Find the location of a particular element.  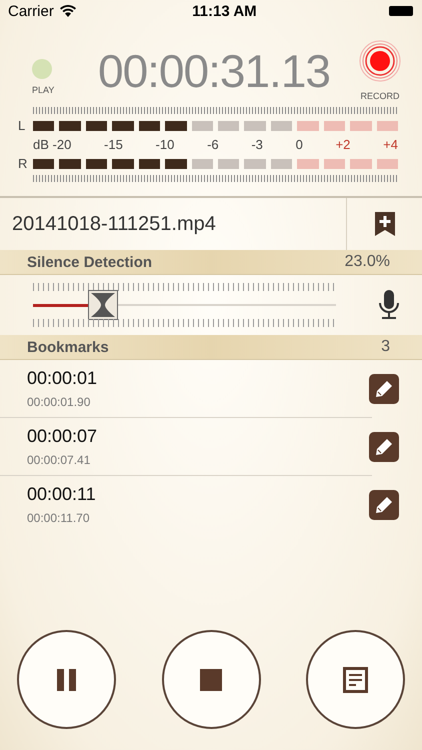

db-scale-label: -3 is located at coordinates (257, 144).